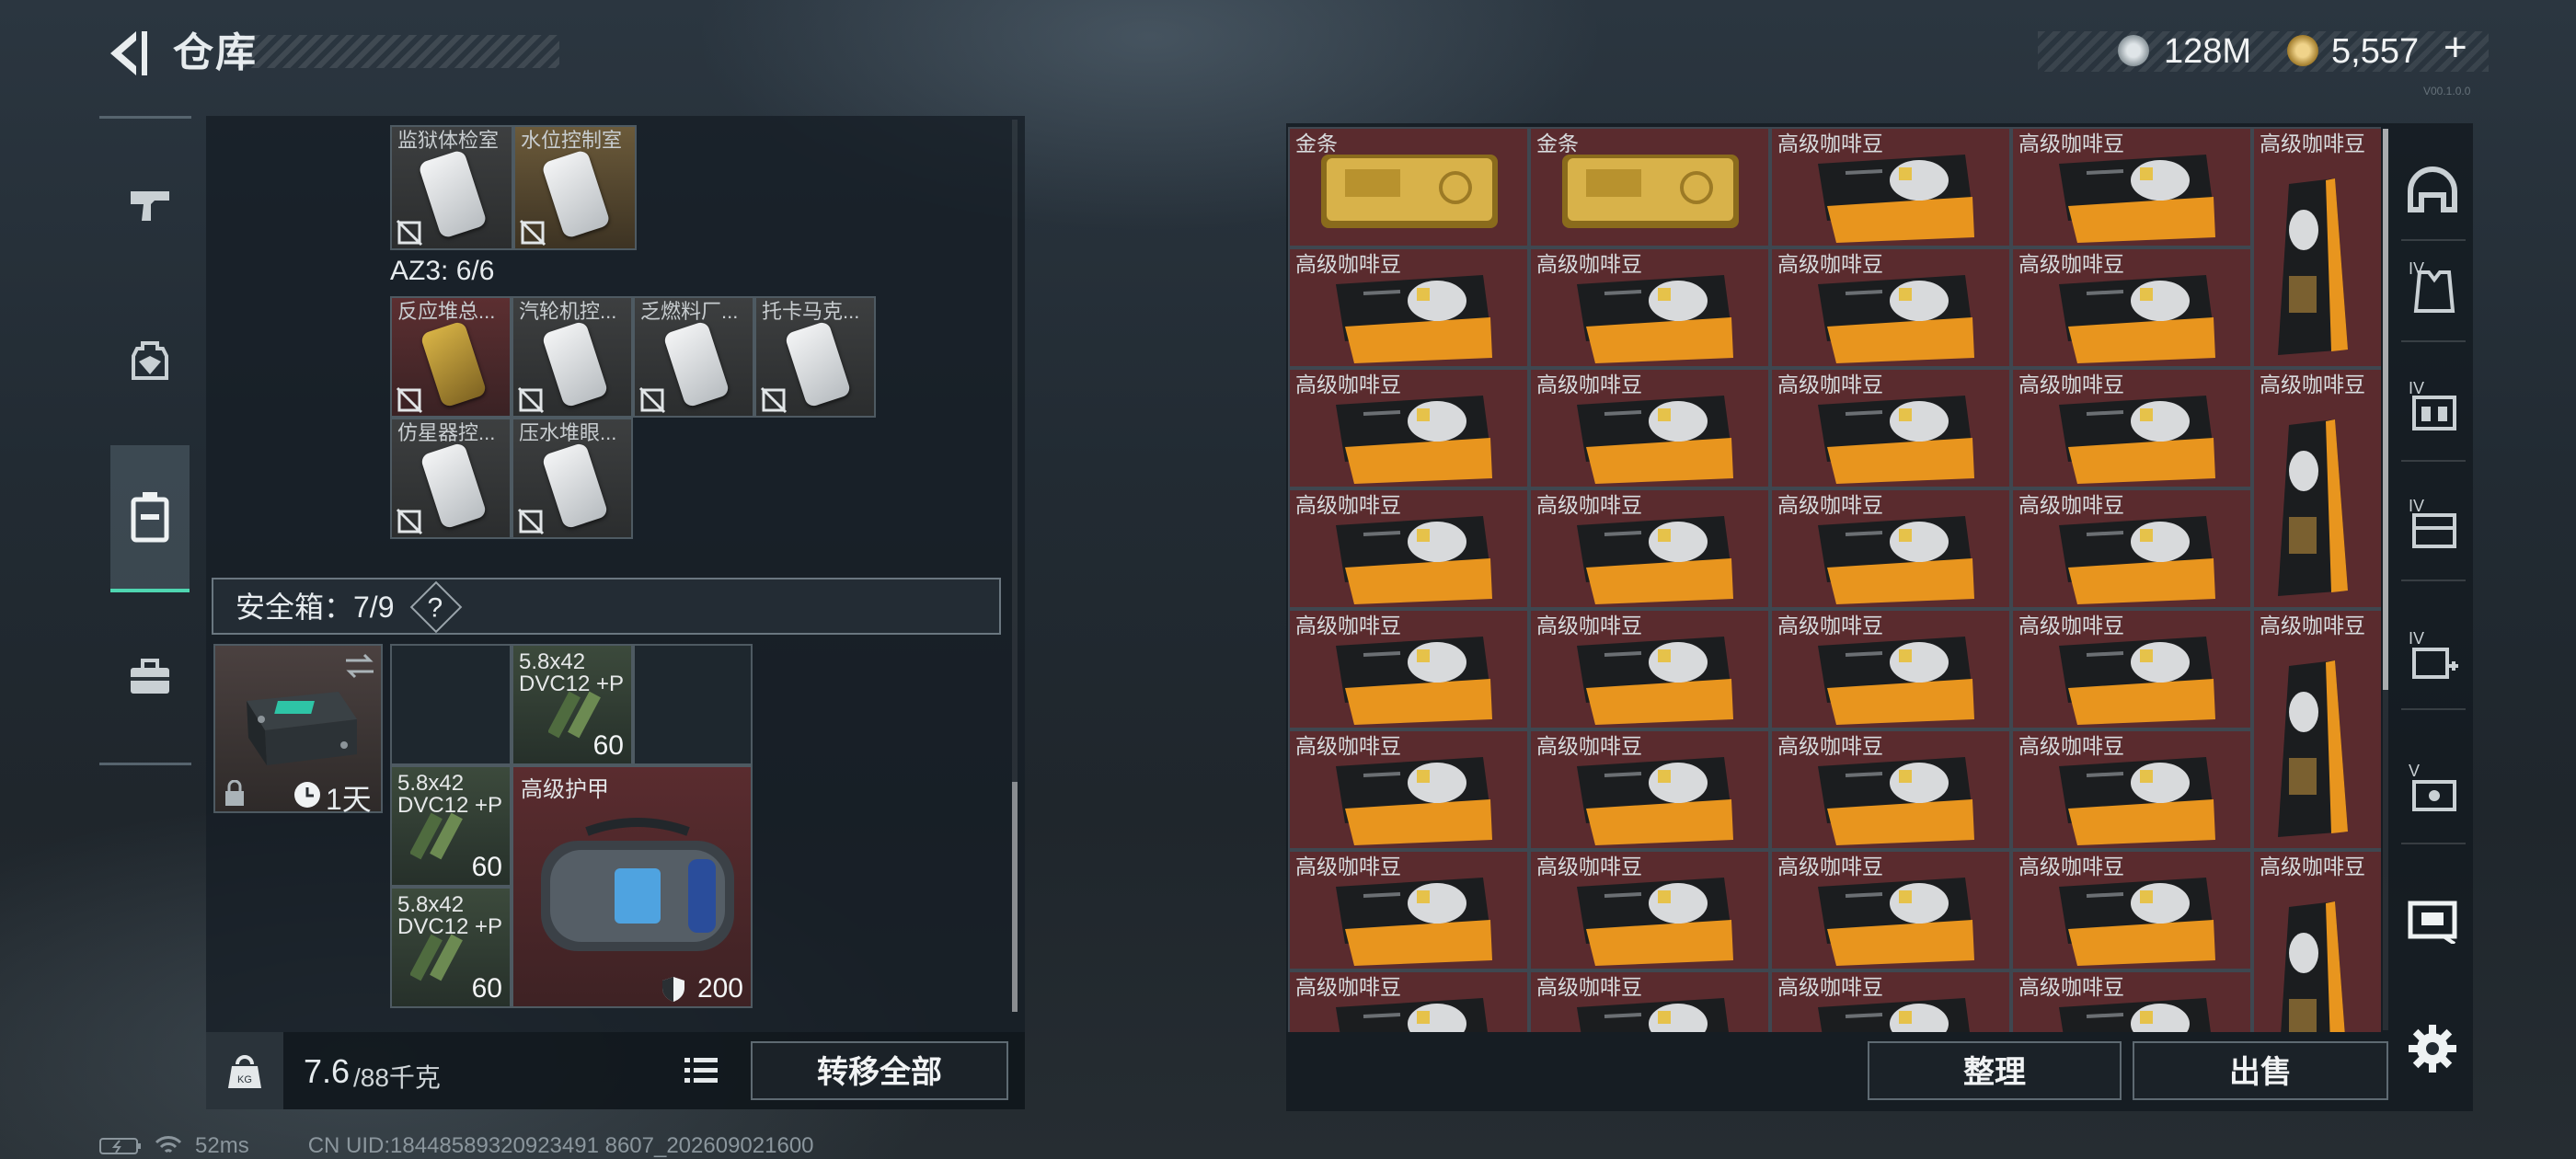  I want to click on sell-button: 出售, so click(2260, 1070).